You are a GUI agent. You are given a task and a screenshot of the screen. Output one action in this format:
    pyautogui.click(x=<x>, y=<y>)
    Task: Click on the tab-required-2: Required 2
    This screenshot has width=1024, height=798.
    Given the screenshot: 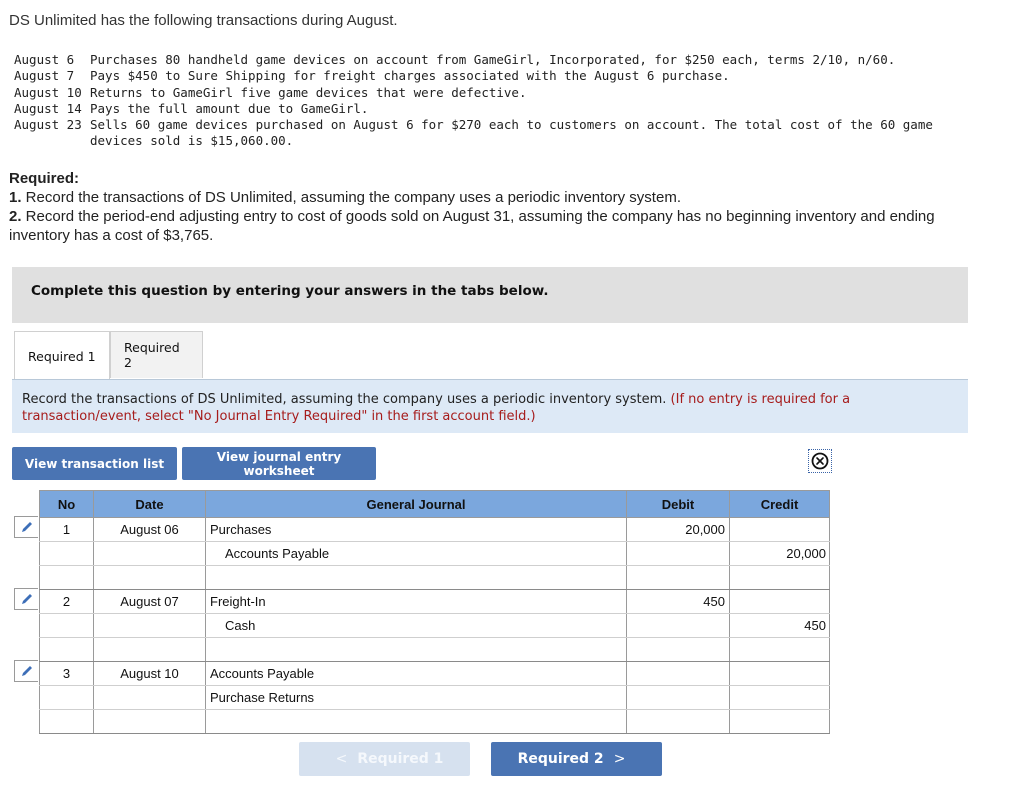 What is the action you would take?
    pyautogui.click(x=156, y=354)
    